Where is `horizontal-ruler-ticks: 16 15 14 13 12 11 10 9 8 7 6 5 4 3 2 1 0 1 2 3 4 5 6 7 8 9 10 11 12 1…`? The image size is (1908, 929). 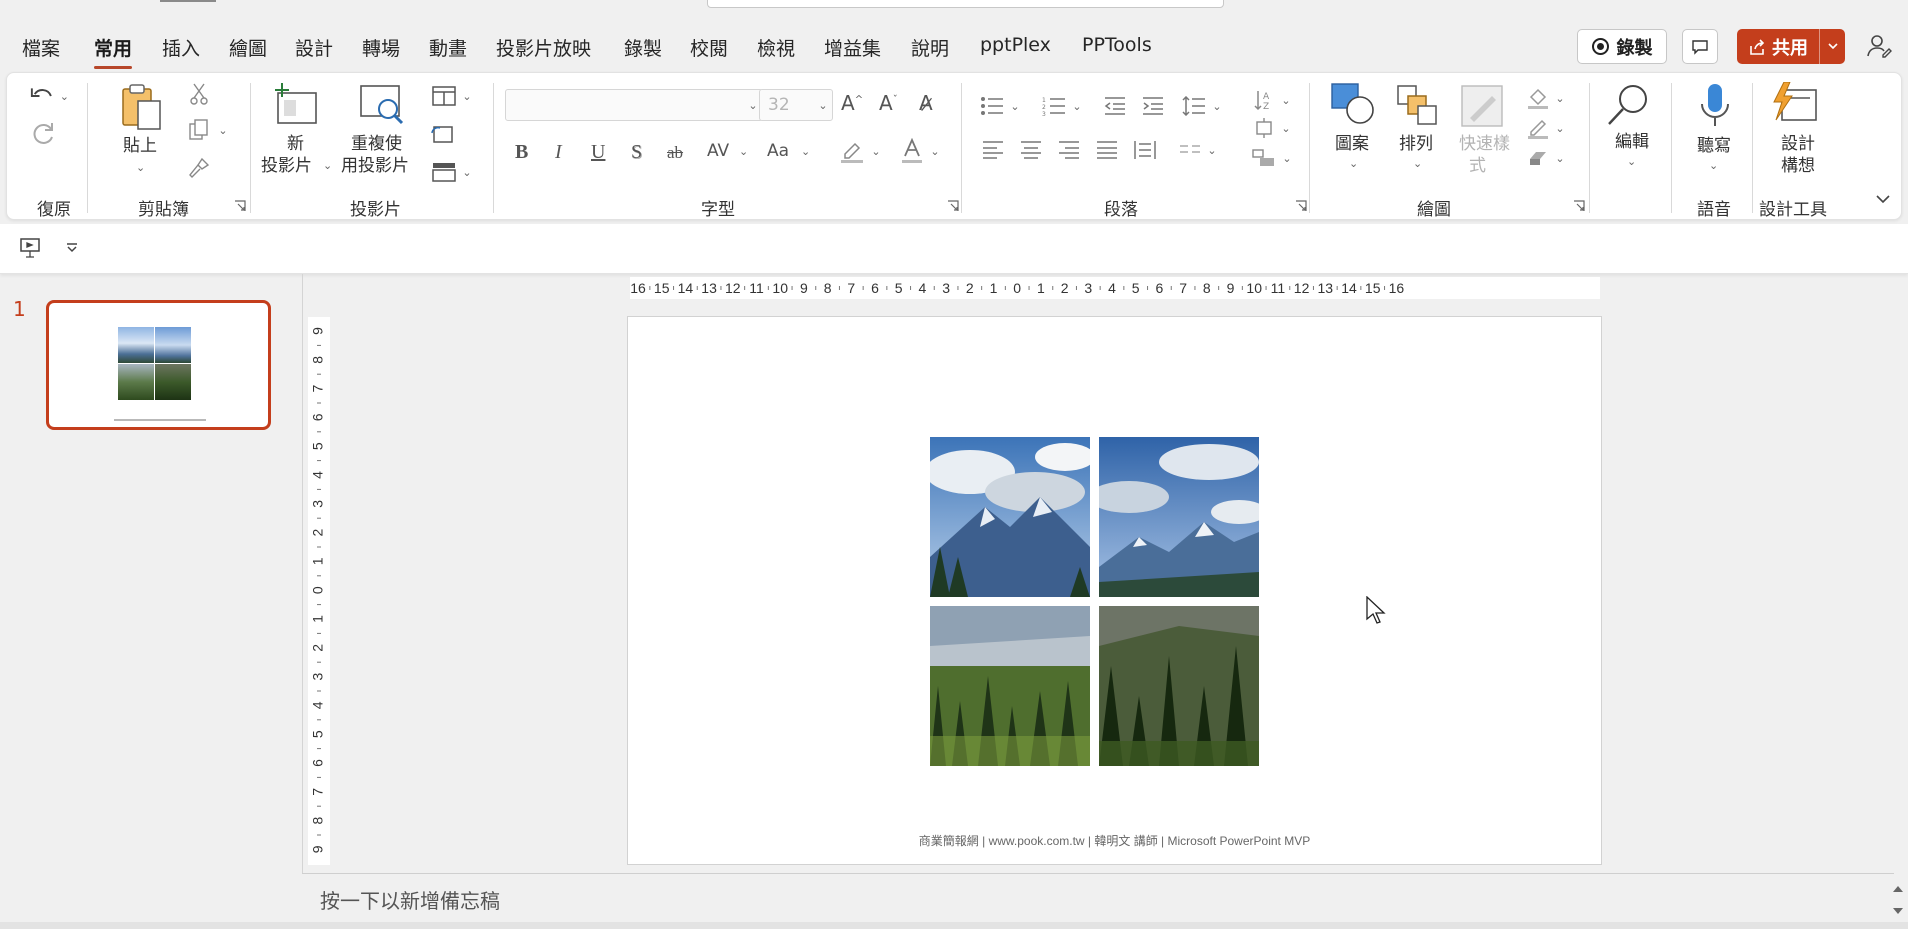 horizontal-ruler-ticks: 16 15 14 13 12 11 10 9 8 7 6 5 4 3 2 1 0 1 2 3 4 5 6 7 8 9 10 11 12 1… is located at coordinates (1017, 288).